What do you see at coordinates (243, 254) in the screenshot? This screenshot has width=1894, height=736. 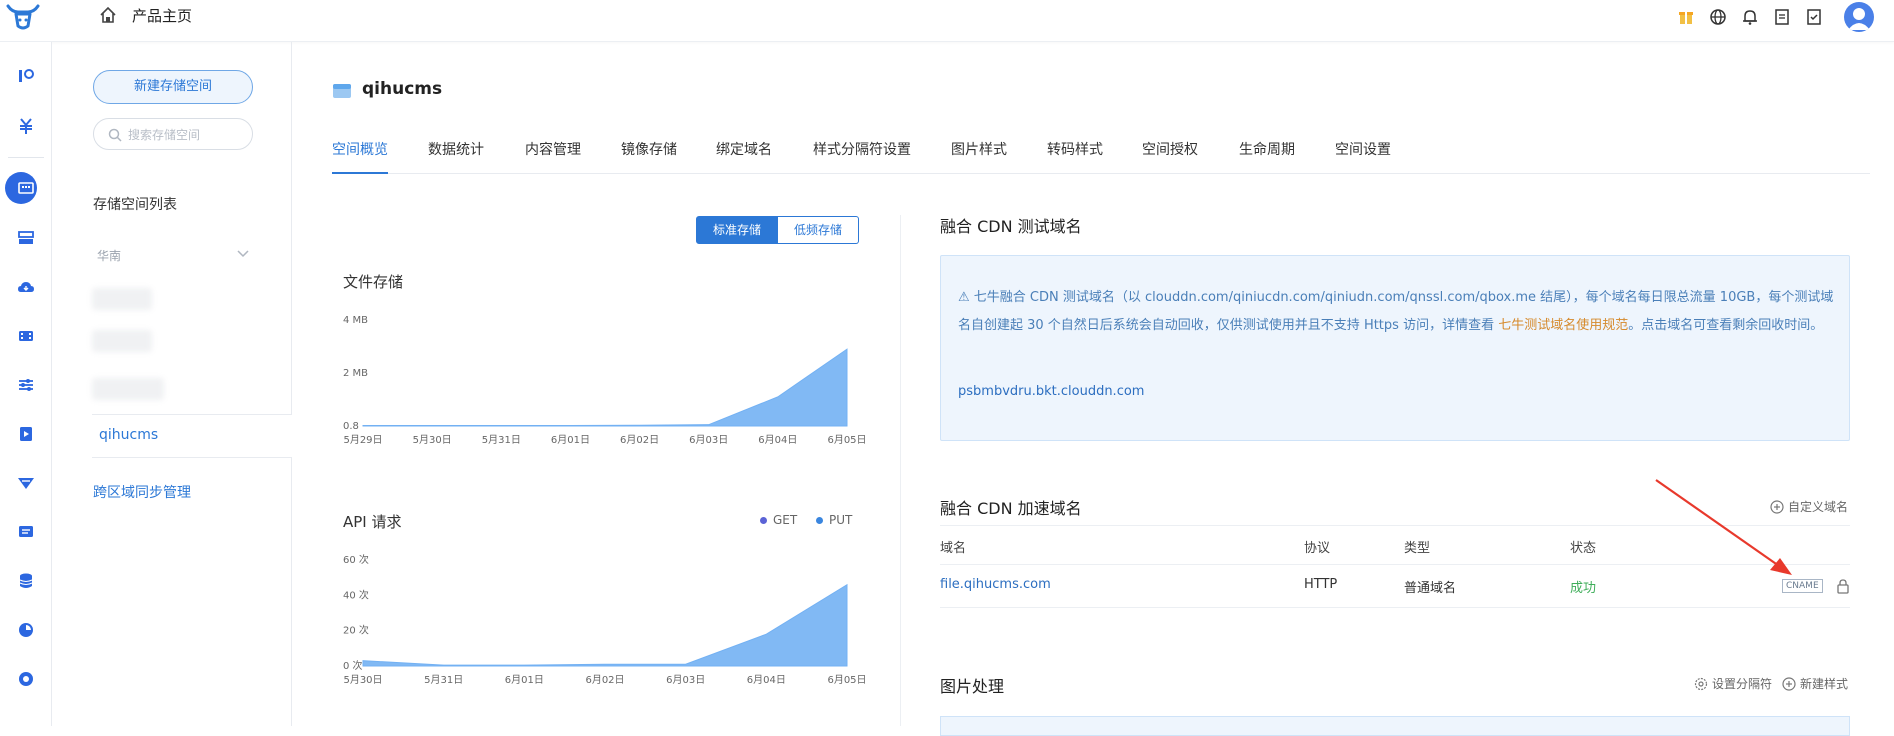 I see `chevron-down-icon` at bounding box center [243, 254].